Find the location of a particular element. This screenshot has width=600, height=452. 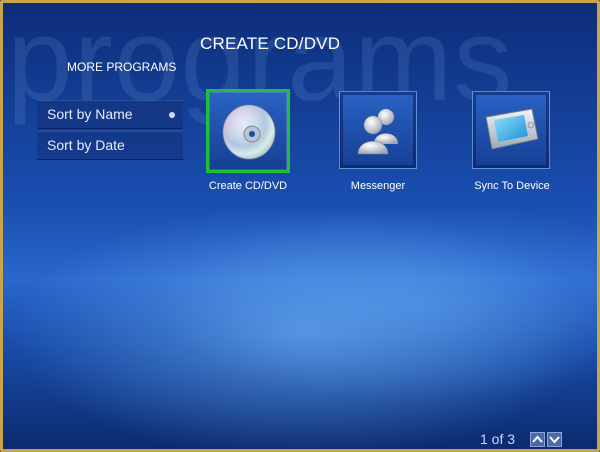

page-title: CREATE CD/DVD is located at coordinates (270, 43).